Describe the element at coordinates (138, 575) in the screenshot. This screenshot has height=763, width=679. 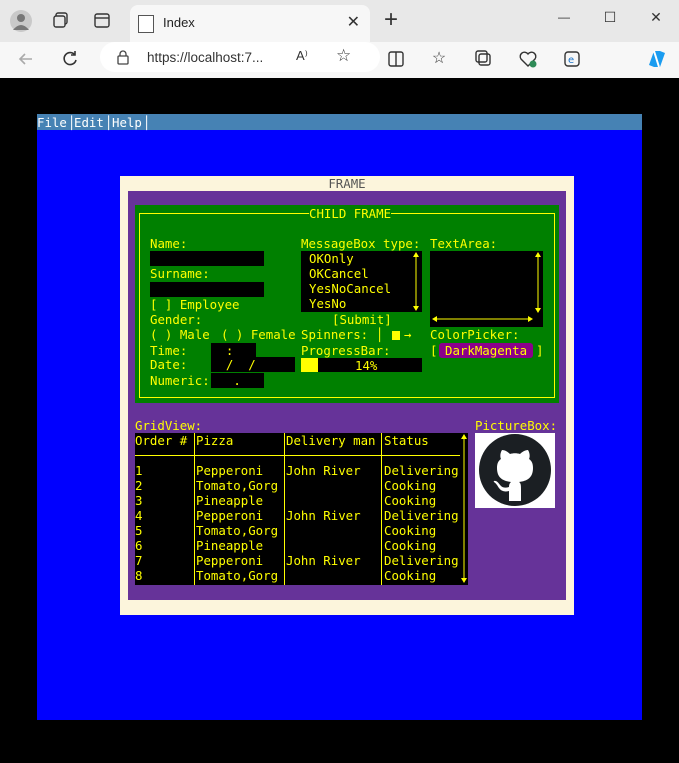
I see `grid-cell: 8` at that location.